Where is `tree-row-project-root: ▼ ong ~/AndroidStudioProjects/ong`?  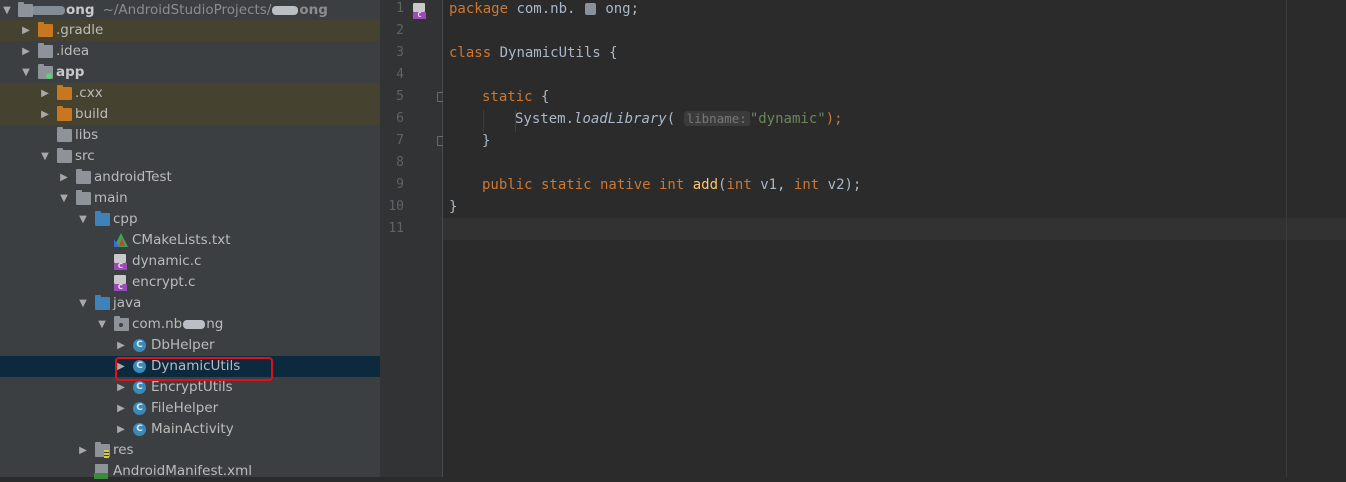 tree-row-project-root: ▼ ong ~/AndroidStudioProjects/ong is located at coordinates (190, 10).